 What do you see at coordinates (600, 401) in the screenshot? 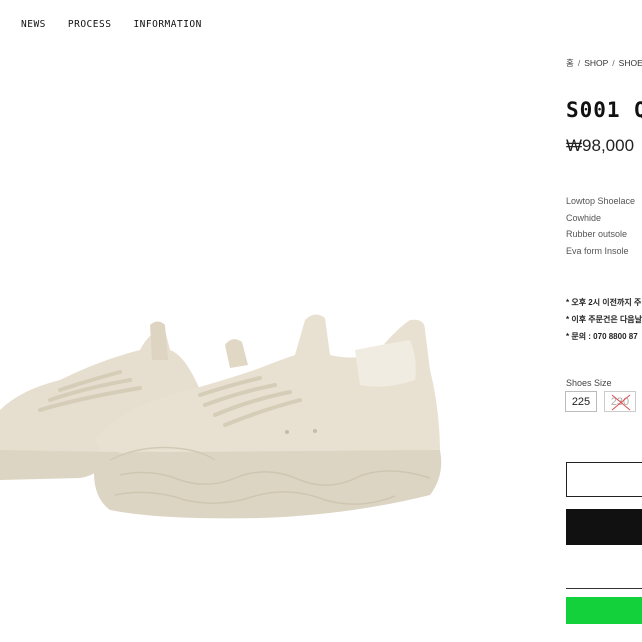
I see `size-options: 225 230` at bounding box center [600, 401].